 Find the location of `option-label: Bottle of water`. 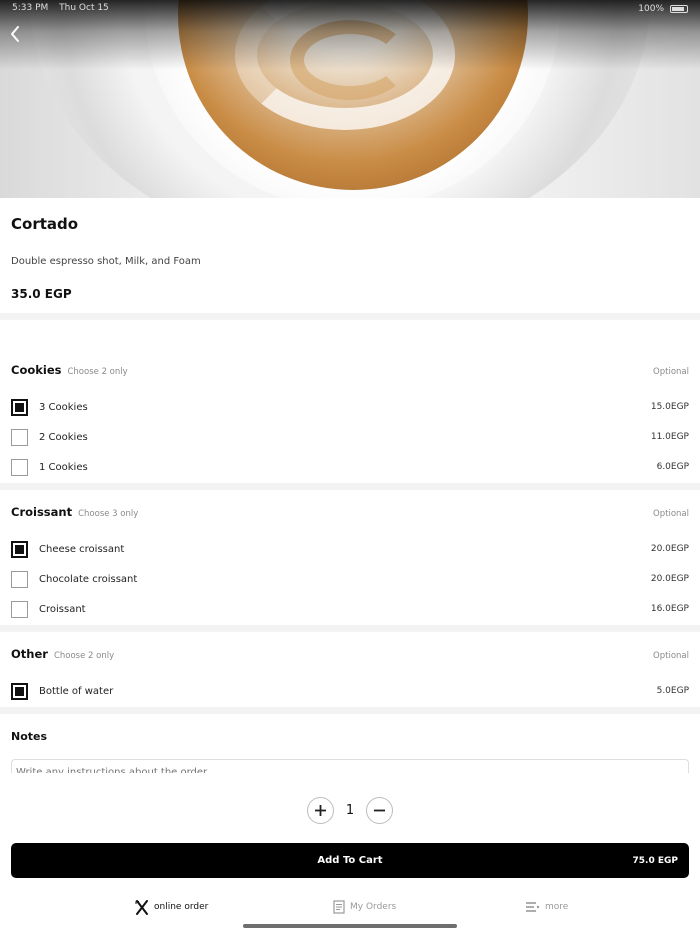

option-label: Bottle of water is located at coordinates (76, 691).